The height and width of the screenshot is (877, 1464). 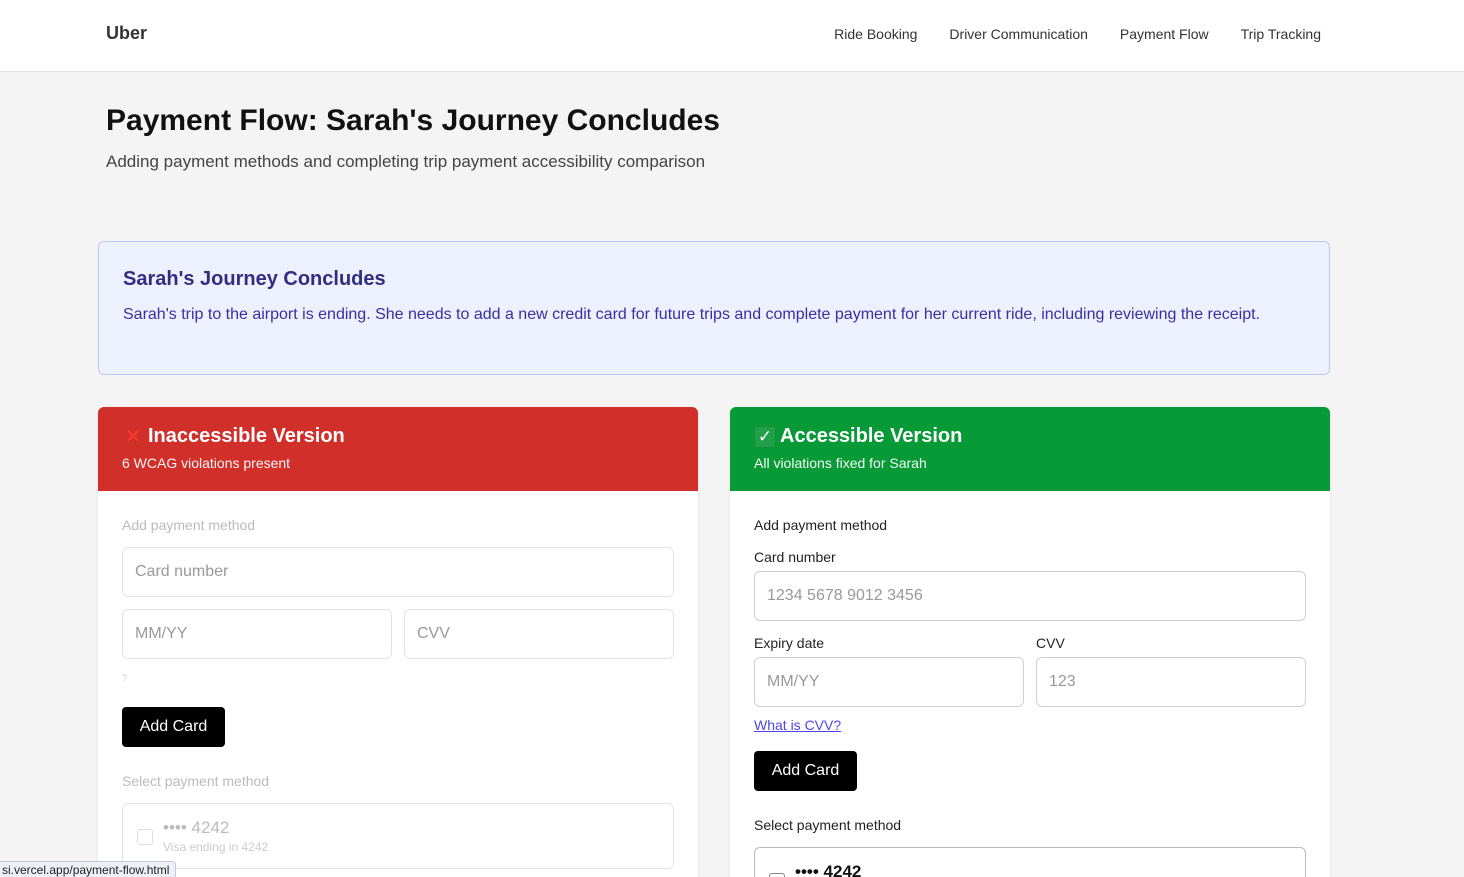 What do you see at coordinates (1281, 34) in the screenshot?
I see `nav-link-trip-tracking: Trip Tracking` at bounding box center [1281, 34].